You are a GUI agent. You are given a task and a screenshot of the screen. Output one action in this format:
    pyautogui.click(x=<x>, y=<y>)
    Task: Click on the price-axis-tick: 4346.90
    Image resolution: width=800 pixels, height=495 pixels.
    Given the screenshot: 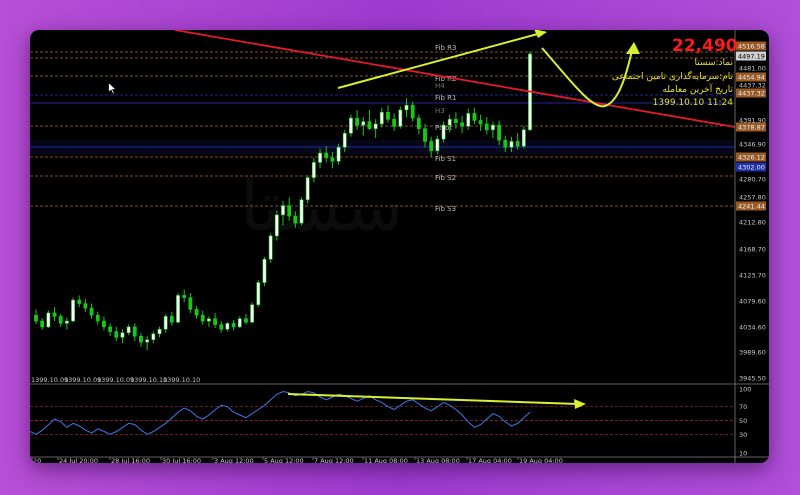 What is the action you would take?
    pyautogui.click(x=752, y=145)
    